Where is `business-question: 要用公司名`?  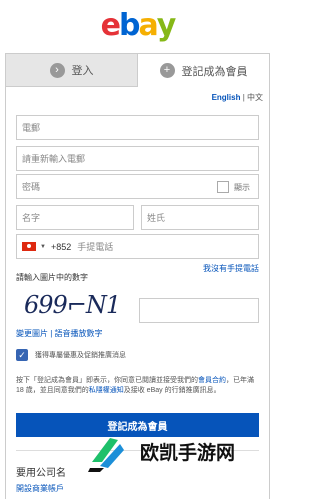
business-question: 要用公司名 is located at coordinates (41, 473).